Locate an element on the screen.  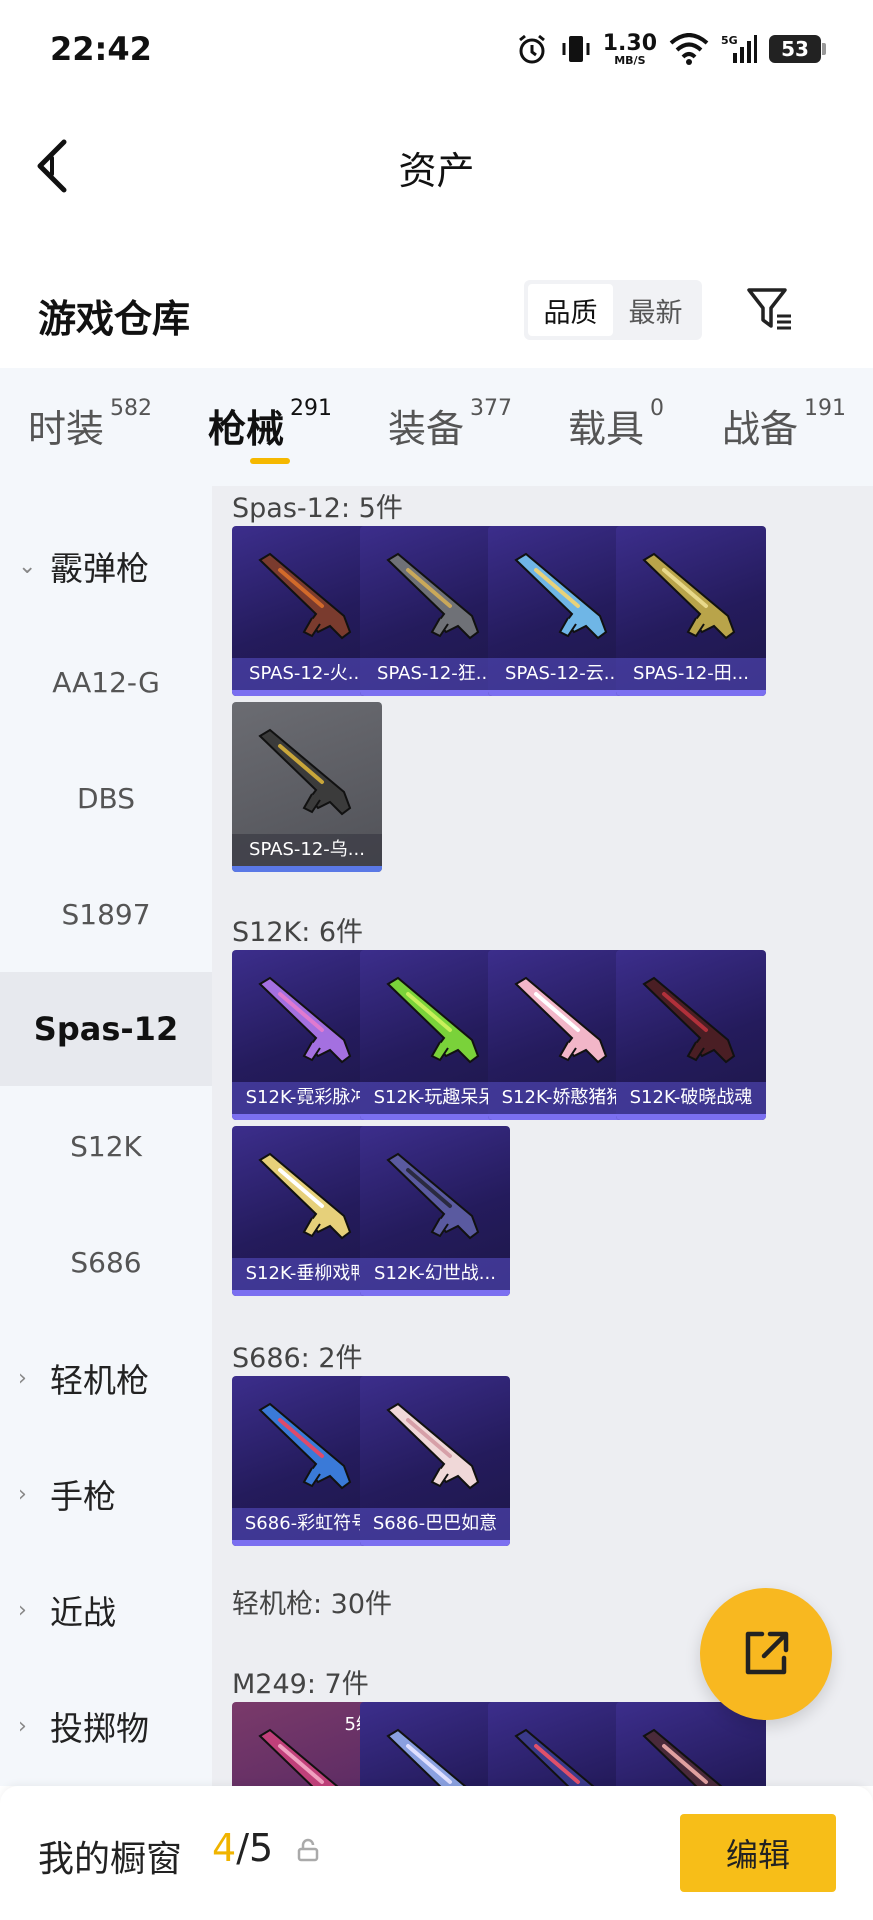
sidebar-item-s686: S686 is located at coordinates (106, 1262).